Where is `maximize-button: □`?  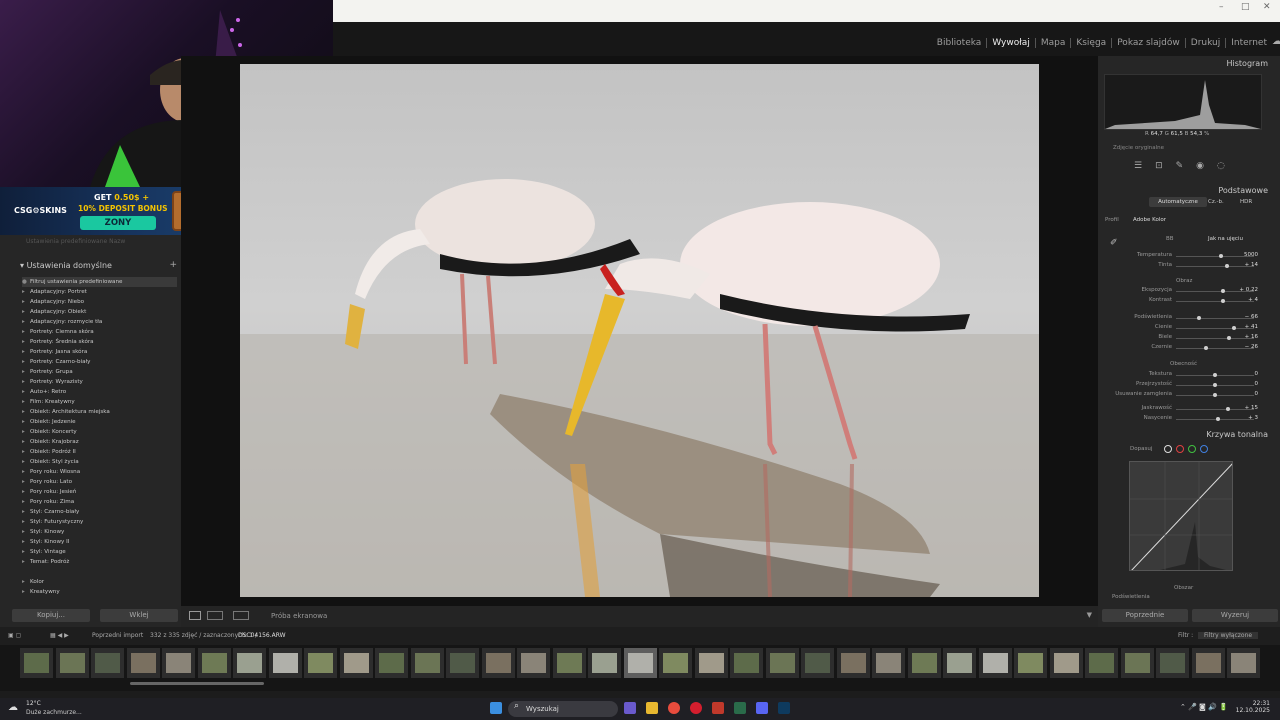
maximize-button: □ is located at coordinates (1245, 7).